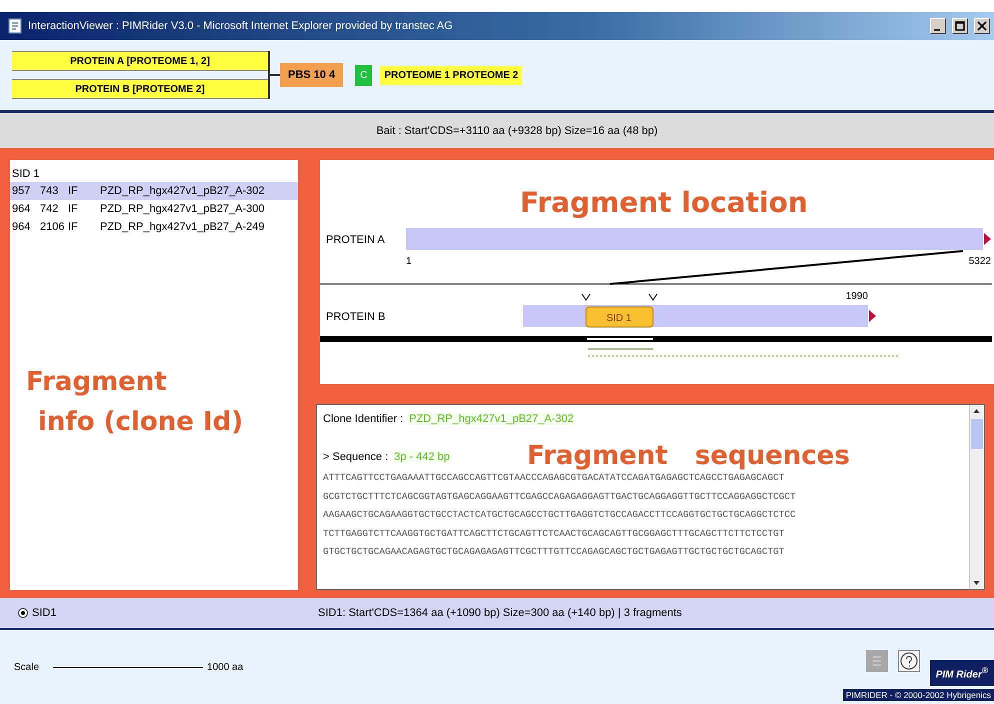 The width and height of the screenshot is (994, 704). Describe the element at coordinates (356, 317) in the screenshot. I see `protein-label: PROTEIN B` at that location.